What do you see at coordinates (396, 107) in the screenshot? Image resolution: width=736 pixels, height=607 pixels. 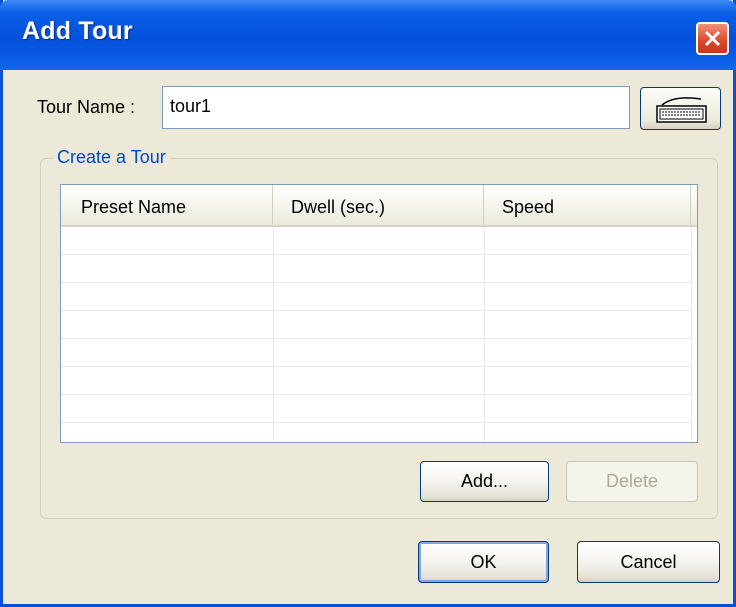 I see `tour-name-input: tour1` at bounding box center [396, 107].